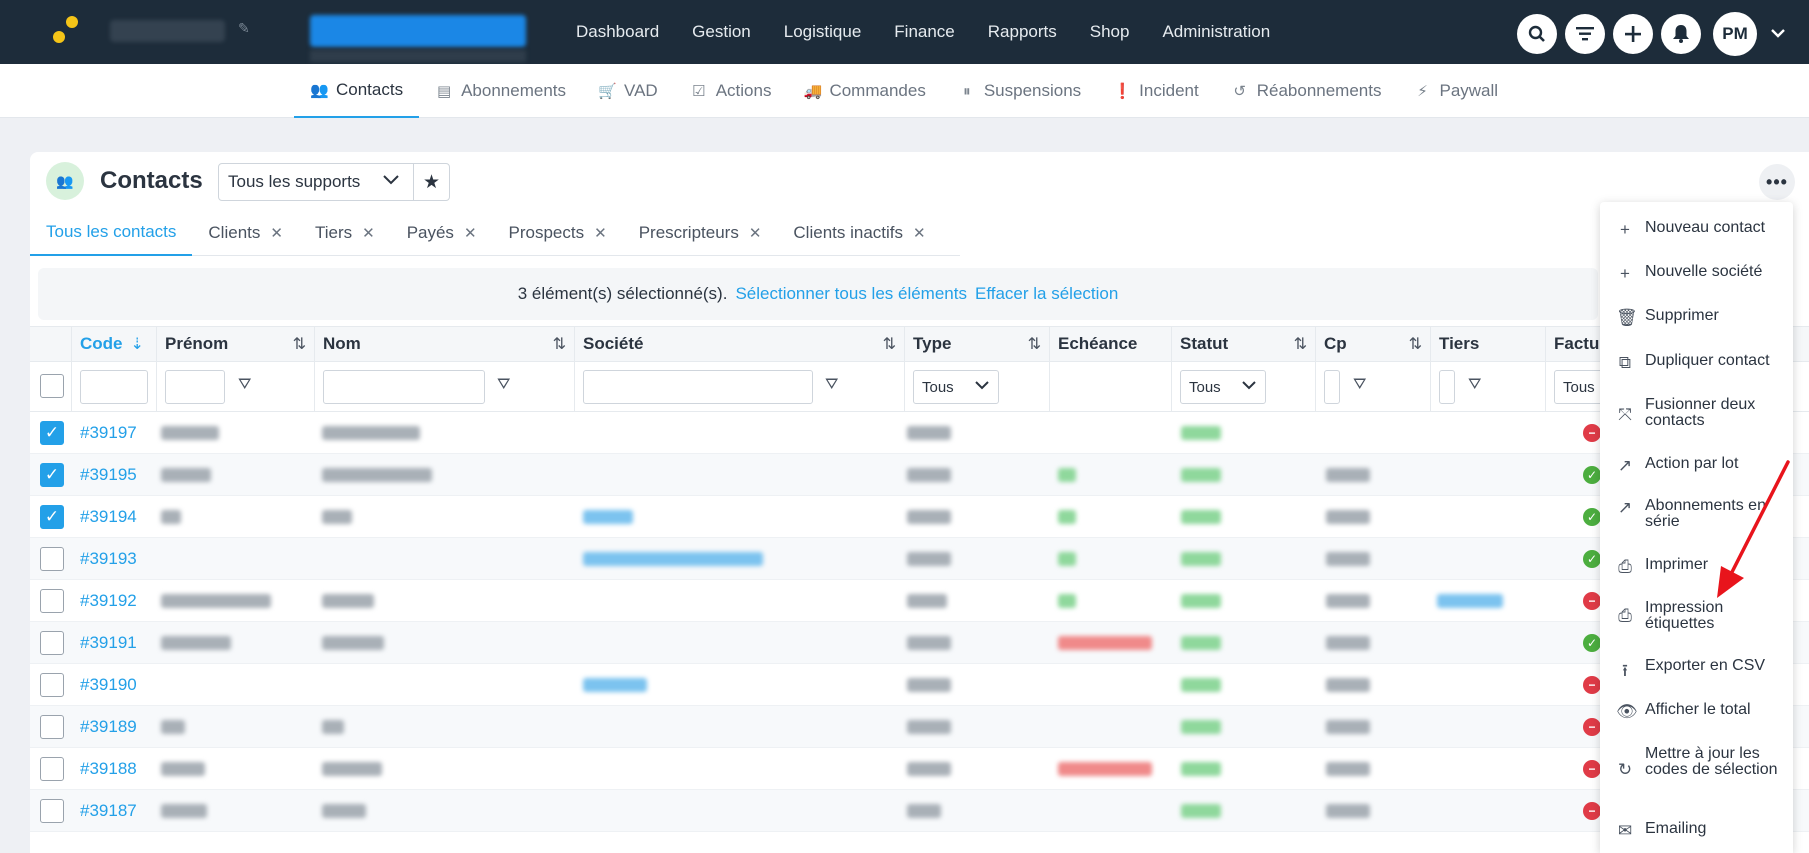 Image resolution: width=1809 pixels, height=853 pixels. What do you see at coordinates (1681, 34) in the screenshot?
I see `bell-icon` at bounding box center [1681, 34].